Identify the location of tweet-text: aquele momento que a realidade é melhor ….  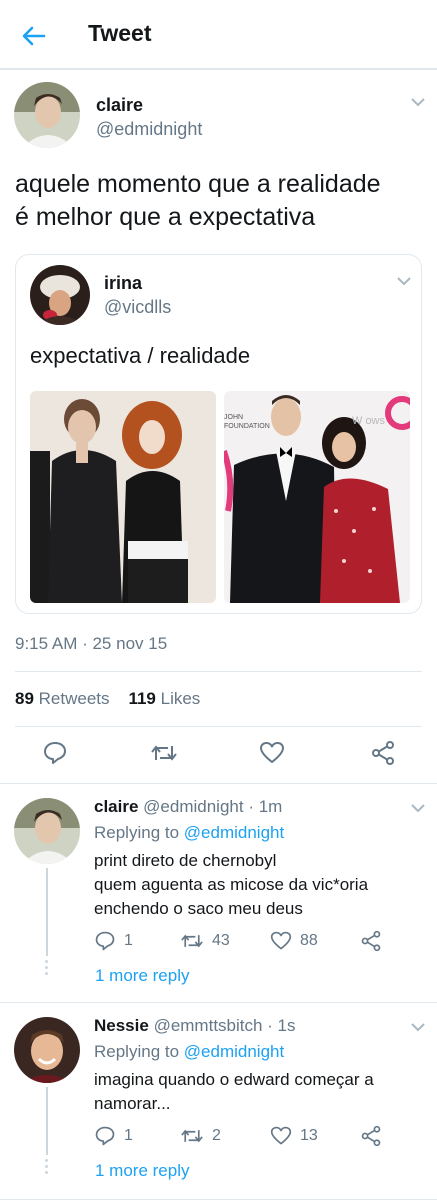
(220, 201).